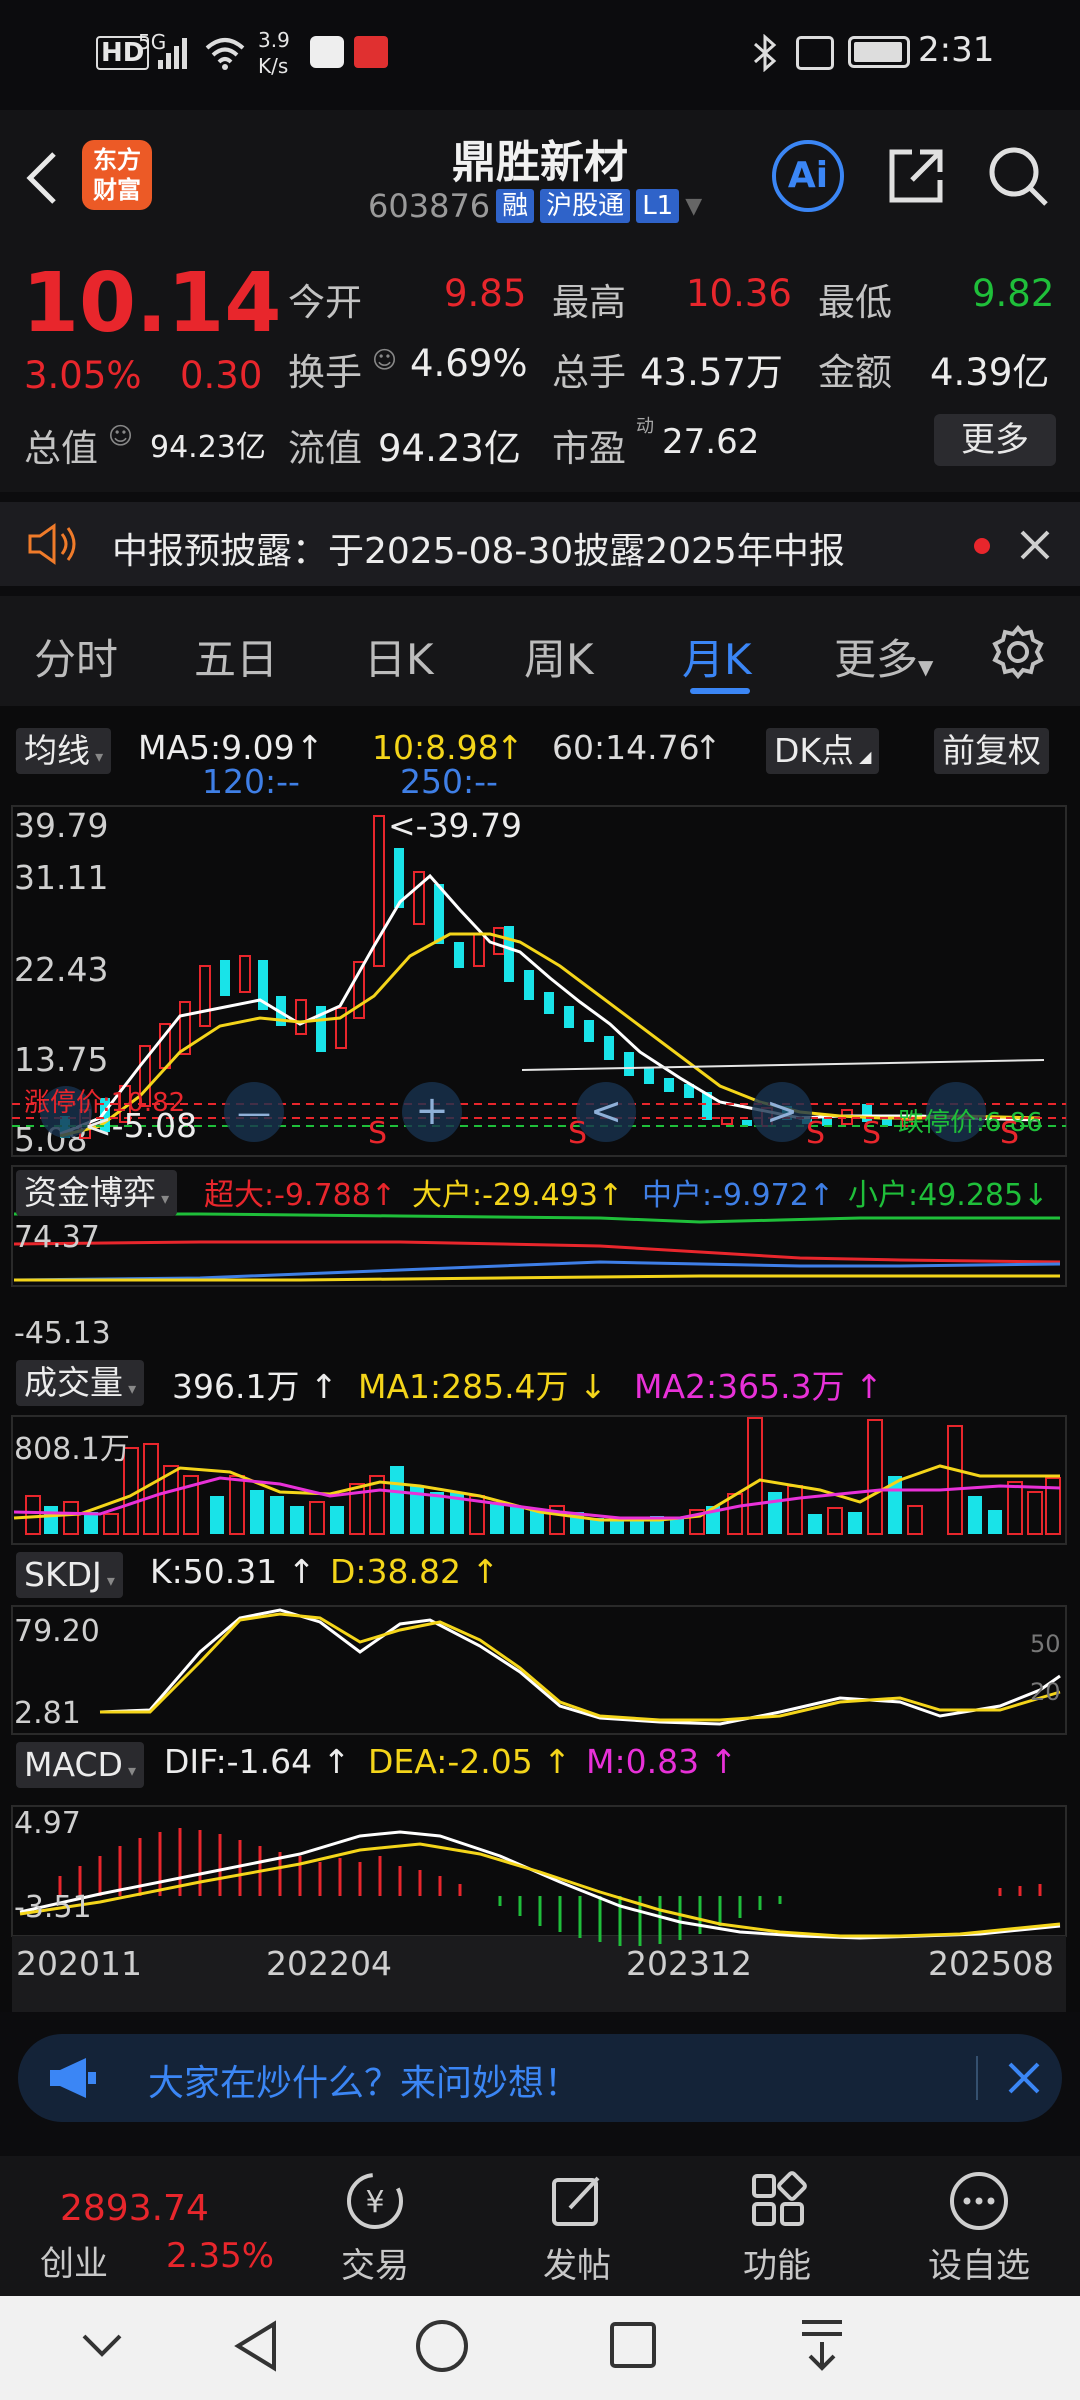 The height and width of the screenshot is (2400, 1080). I want to click on edit-icon, so click(576, 2201).